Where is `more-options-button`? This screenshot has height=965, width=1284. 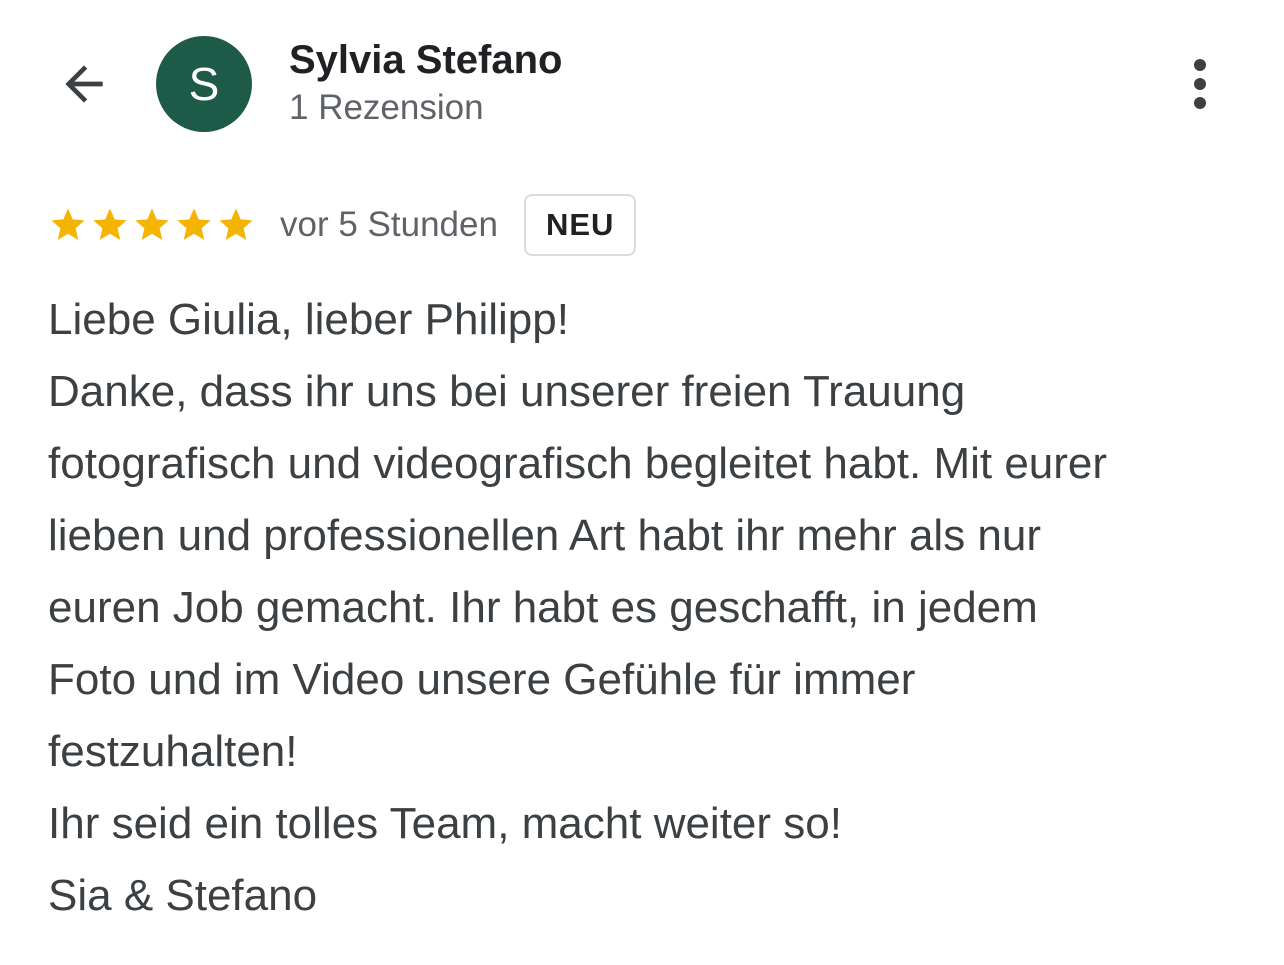
more-options-button is located at coordinates (1200, 84).